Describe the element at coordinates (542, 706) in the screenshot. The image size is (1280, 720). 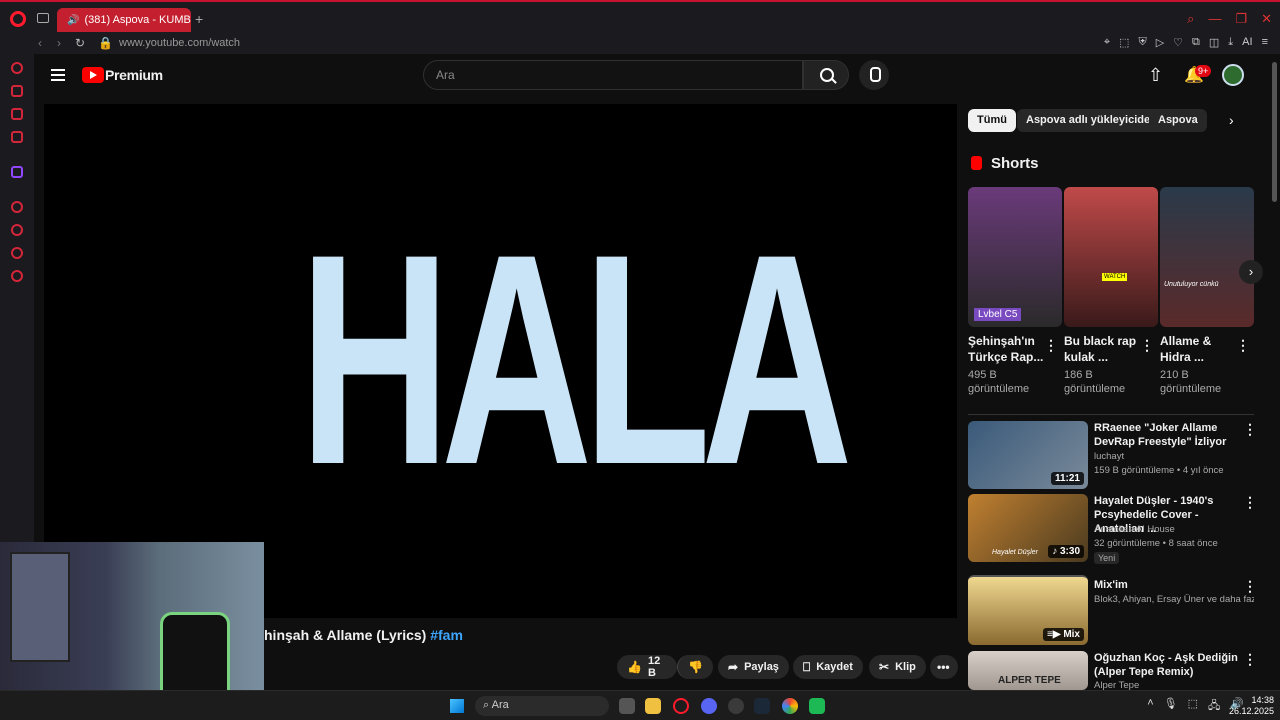
I see `taskbar-search: ⌕ Ara` at that location.